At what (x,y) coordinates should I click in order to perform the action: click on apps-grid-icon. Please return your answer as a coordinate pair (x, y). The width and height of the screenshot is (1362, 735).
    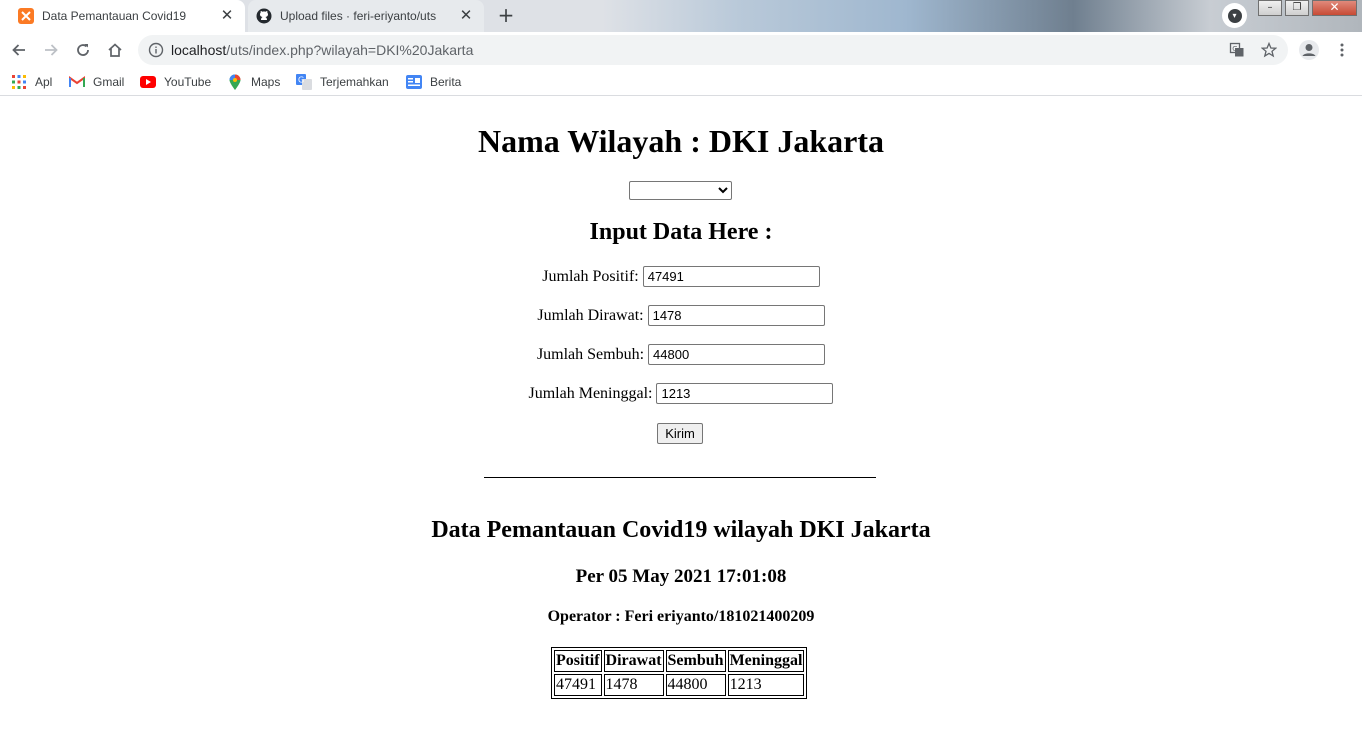
    Looking at the image, I should click on (19, 82).